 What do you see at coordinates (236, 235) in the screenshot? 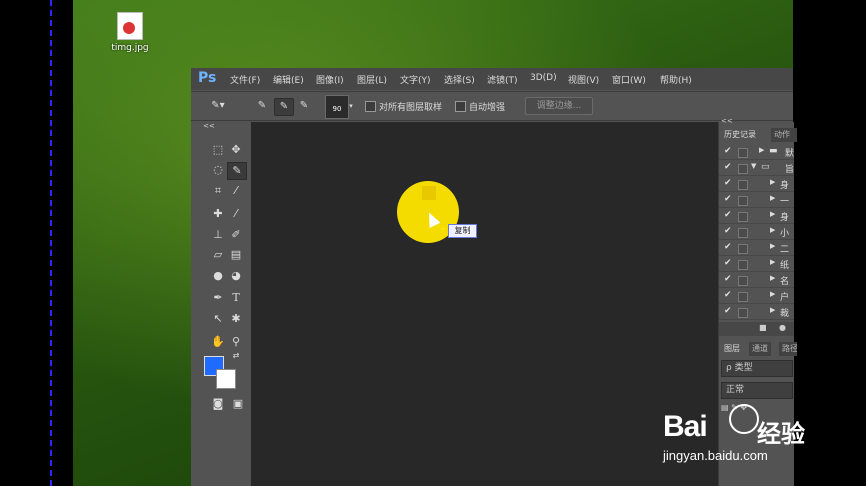
I see `history-brush-tool-icon: ✐` at bounding box center [236, 235].